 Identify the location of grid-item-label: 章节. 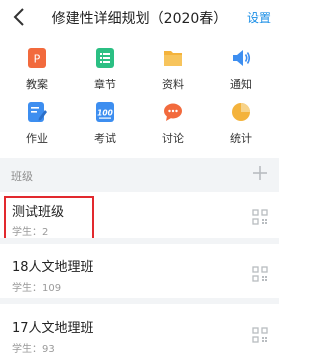
(105, 84).